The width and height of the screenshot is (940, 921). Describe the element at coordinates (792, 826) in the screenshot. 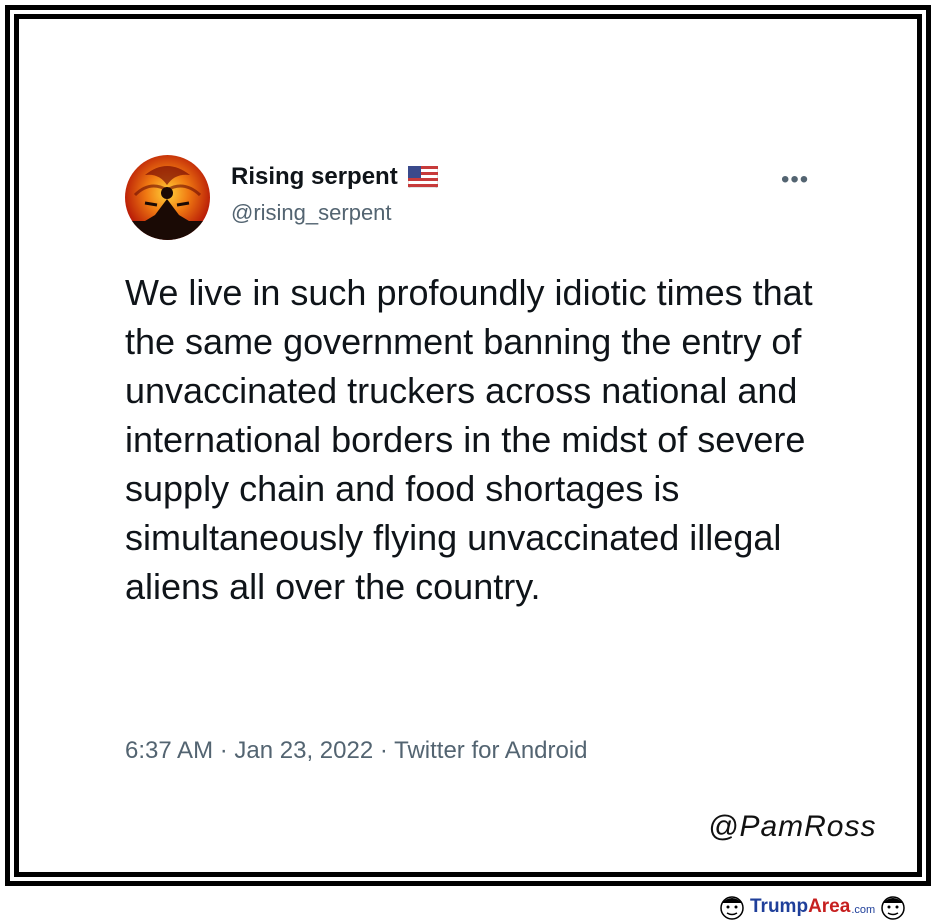

I see `watermark: @PamRoss` at that location.